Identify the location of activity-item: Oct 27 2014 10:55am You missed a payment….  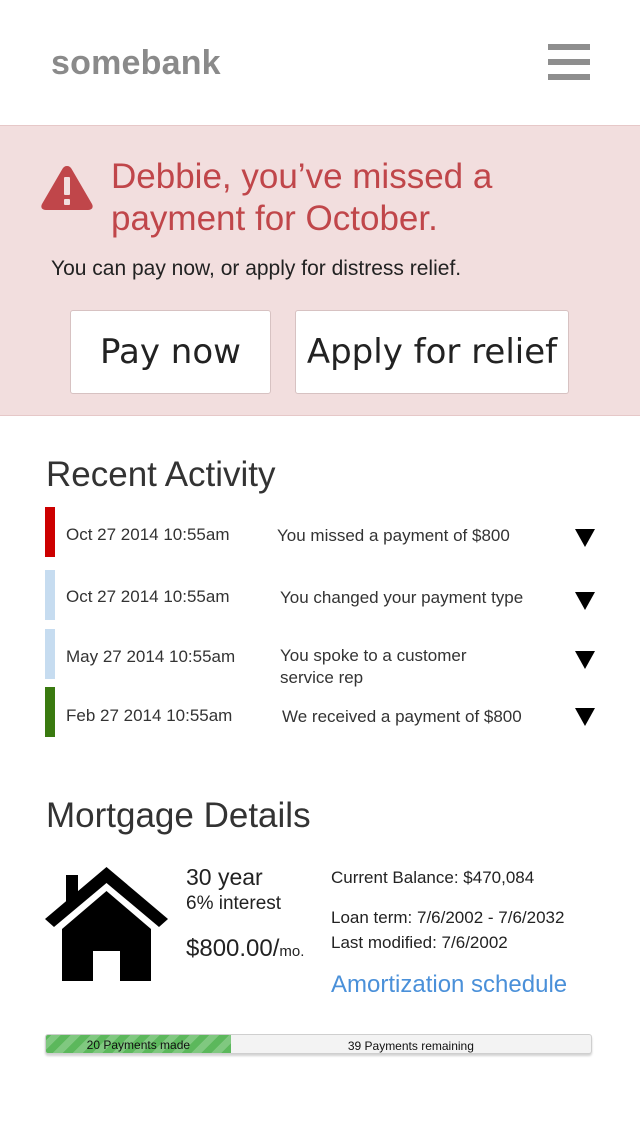
(320, 532).